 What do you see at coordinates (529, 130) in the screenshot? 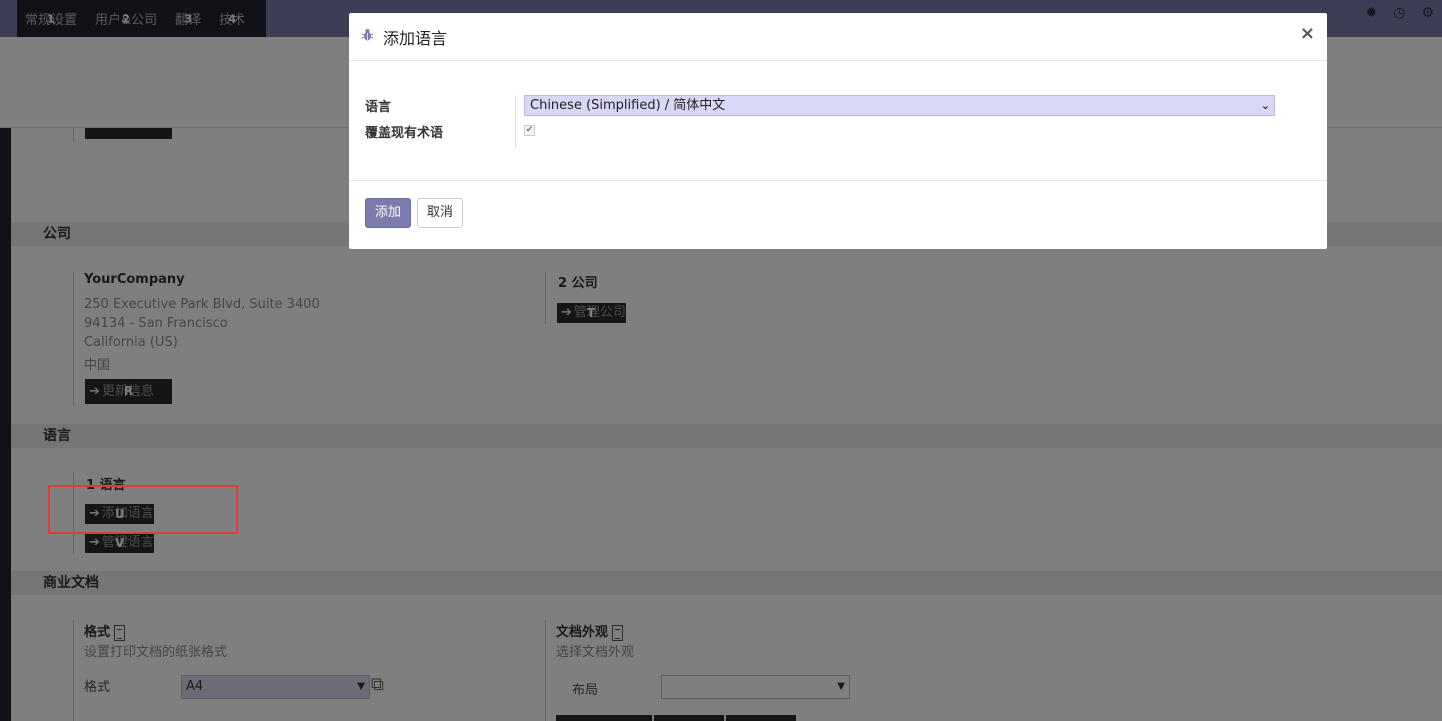
I see `overwrite-checkbox: ✔` at bounding box center [529, 130].